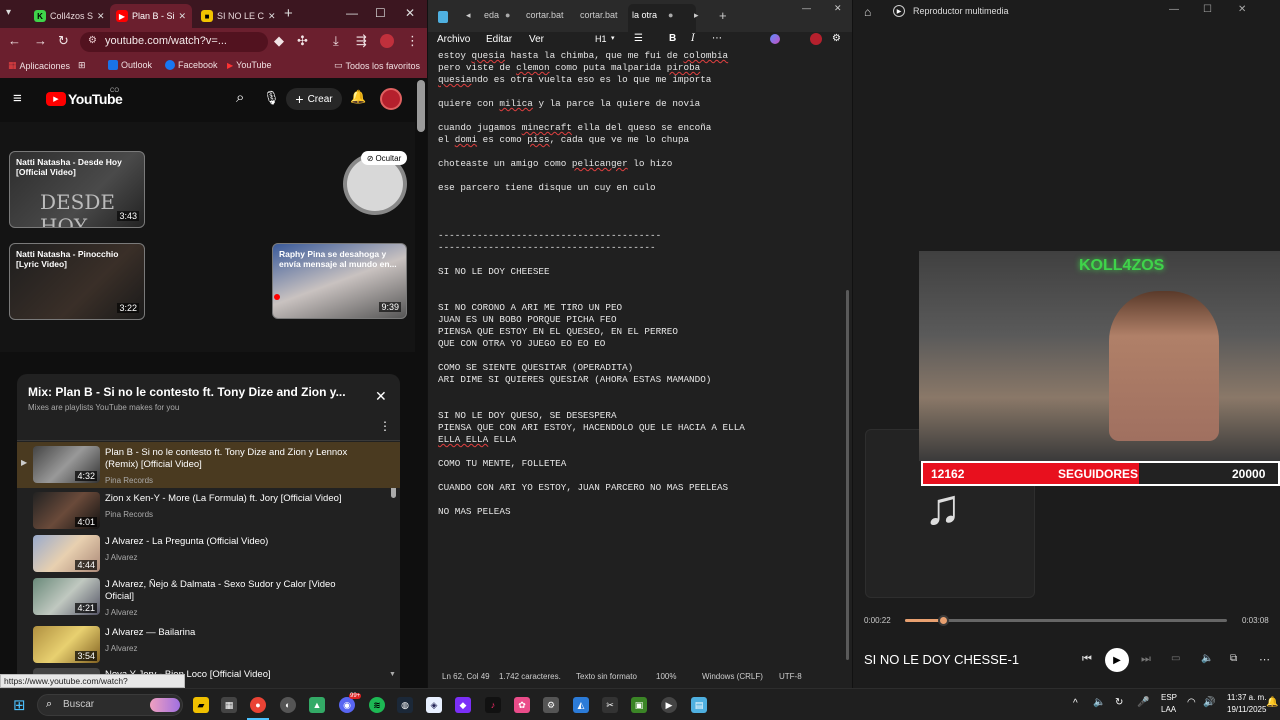 This screenshot has width=1280, height=720. What do you see at coordinates (391, 99) in the screenshot?
I see `user-avatar` at bounding box center [391, 99].